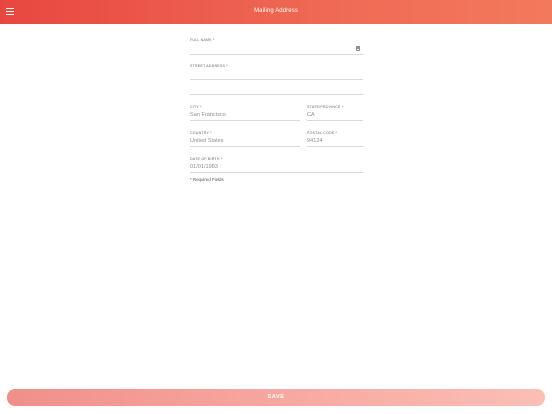  I want to click on country-label: COUNTRY *, so click(201, 133).